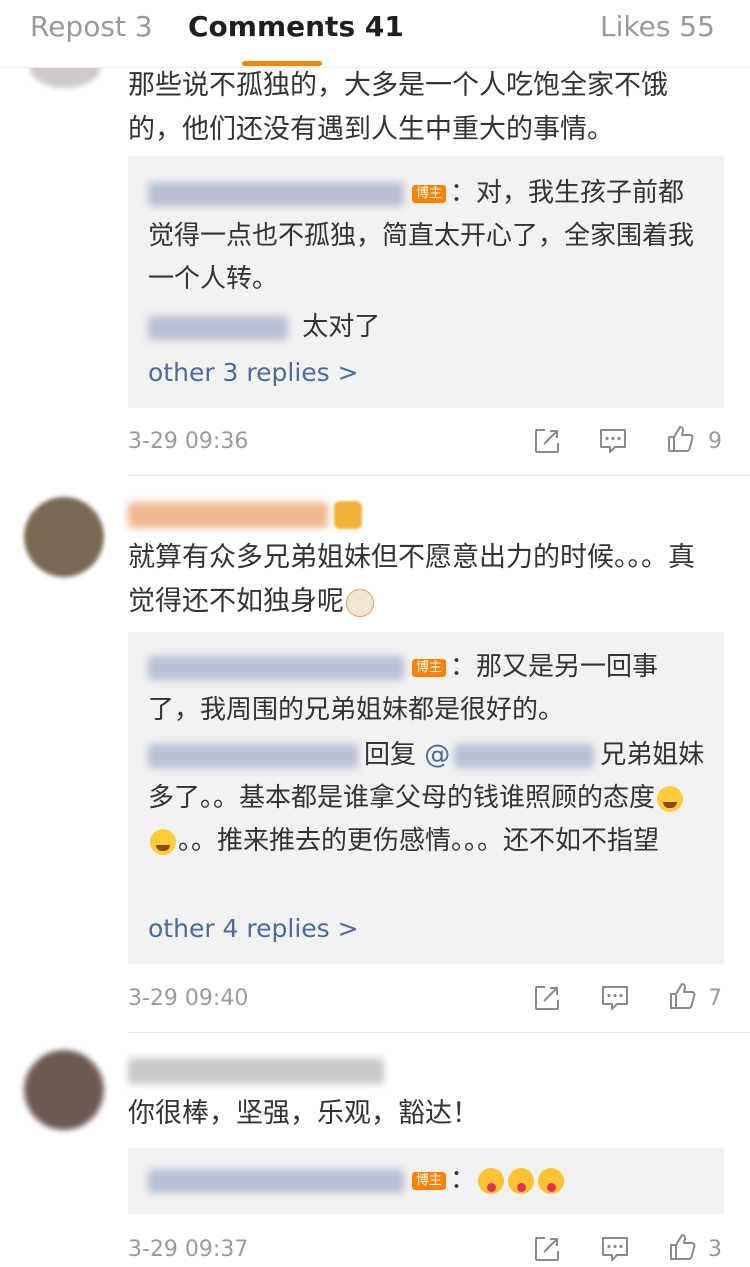 This screenshot has width=750, height=1267. I want to click on tab-bar-divider, so click(375, 67).